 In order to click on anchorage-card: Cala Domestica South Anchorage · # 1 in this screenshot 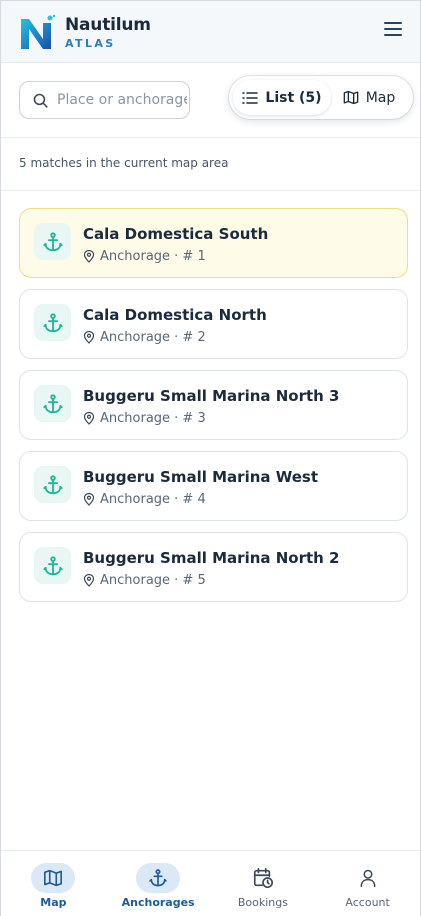, I will do `click(213, 243)`.